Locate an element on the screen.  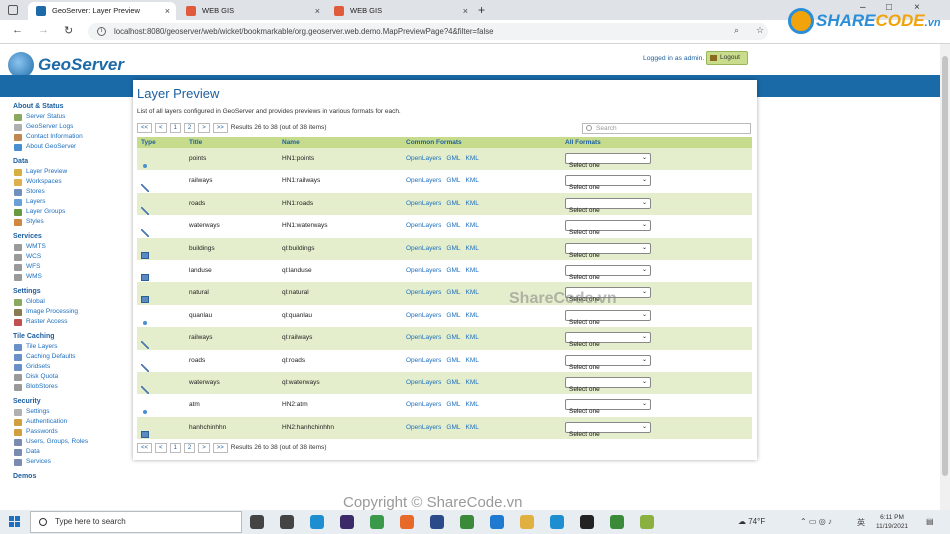
task-view-icon is located at coordinates (257, 522).